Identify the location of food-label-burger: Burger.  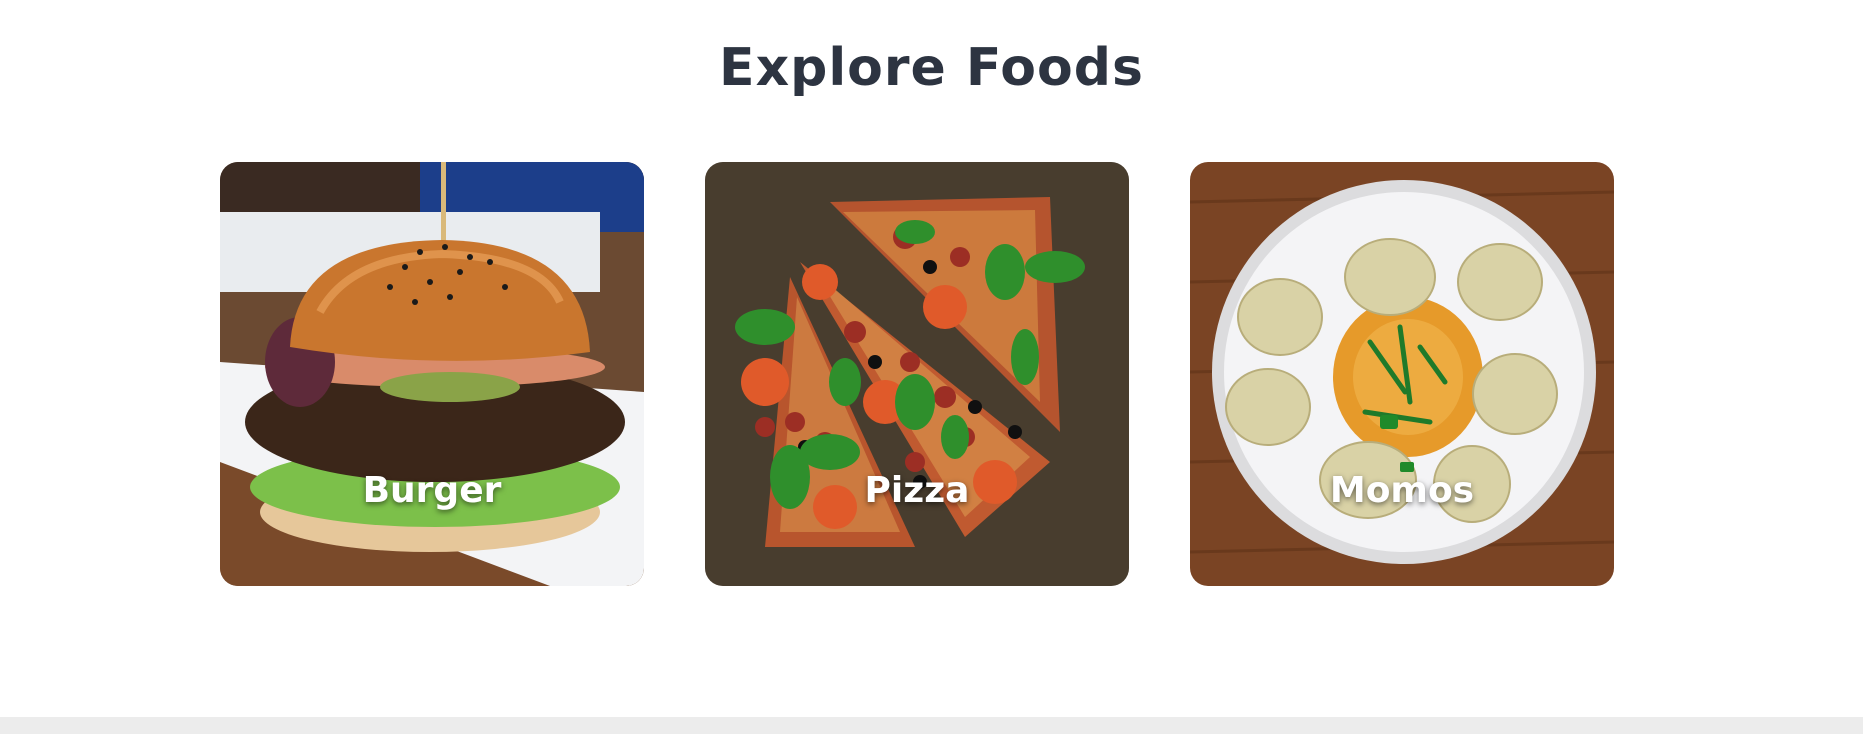
(432, 490).